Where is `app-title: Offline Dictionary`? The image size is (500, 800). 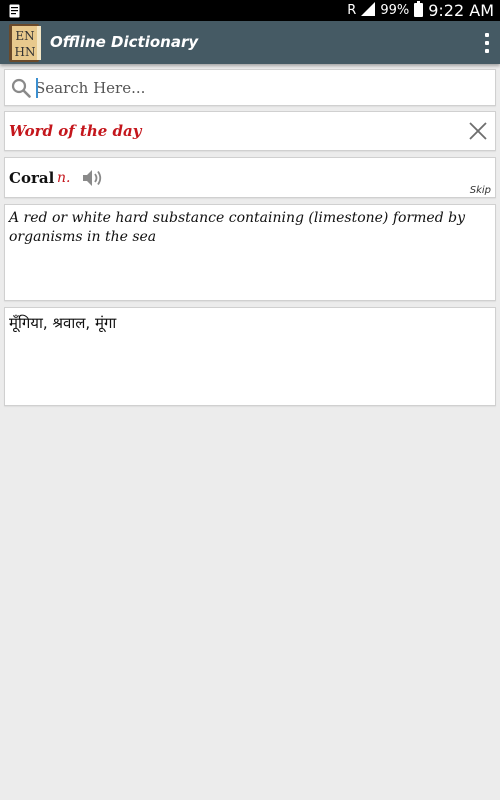 app-title: Offline Dictionary is located at coordinates (124, 42).